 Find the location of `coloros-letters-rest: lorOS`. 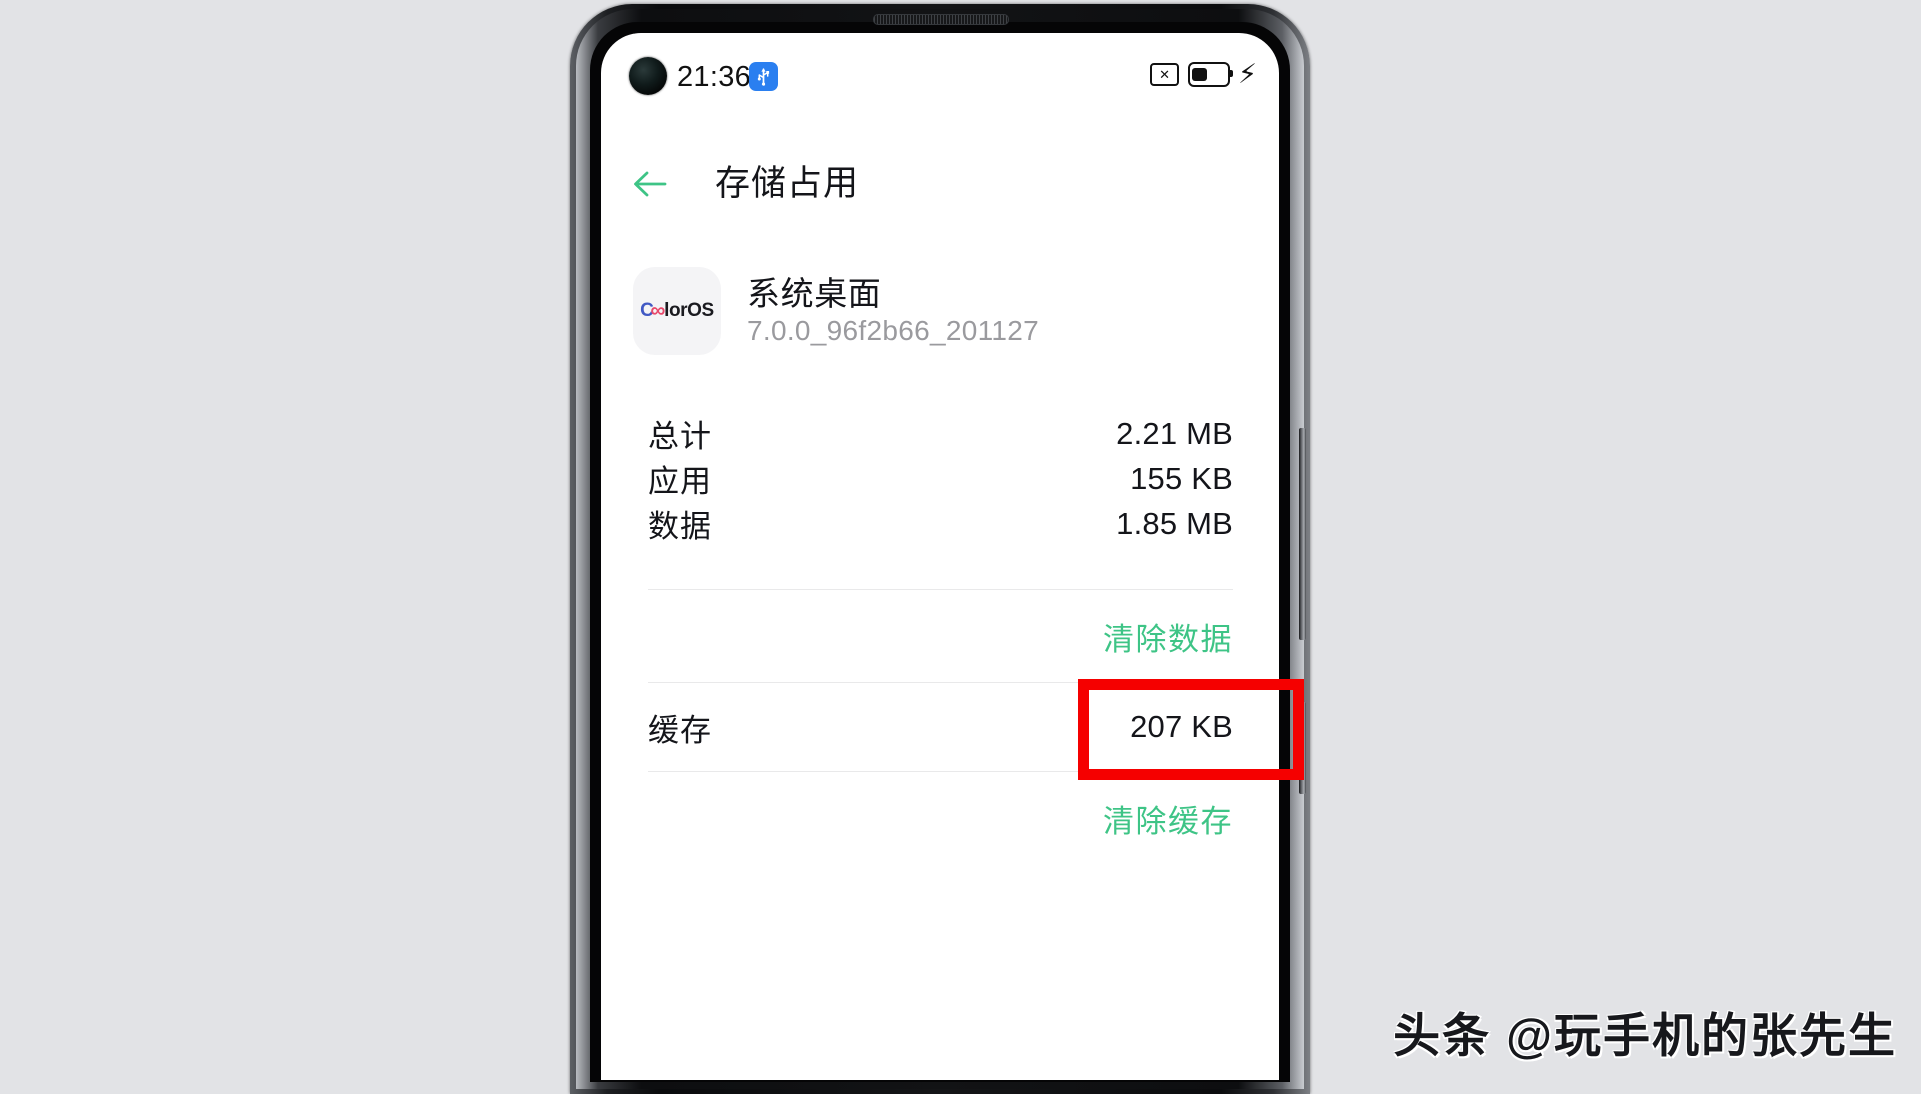

coloros-letters-rest: lorOS is located at coordinates (689, 310).